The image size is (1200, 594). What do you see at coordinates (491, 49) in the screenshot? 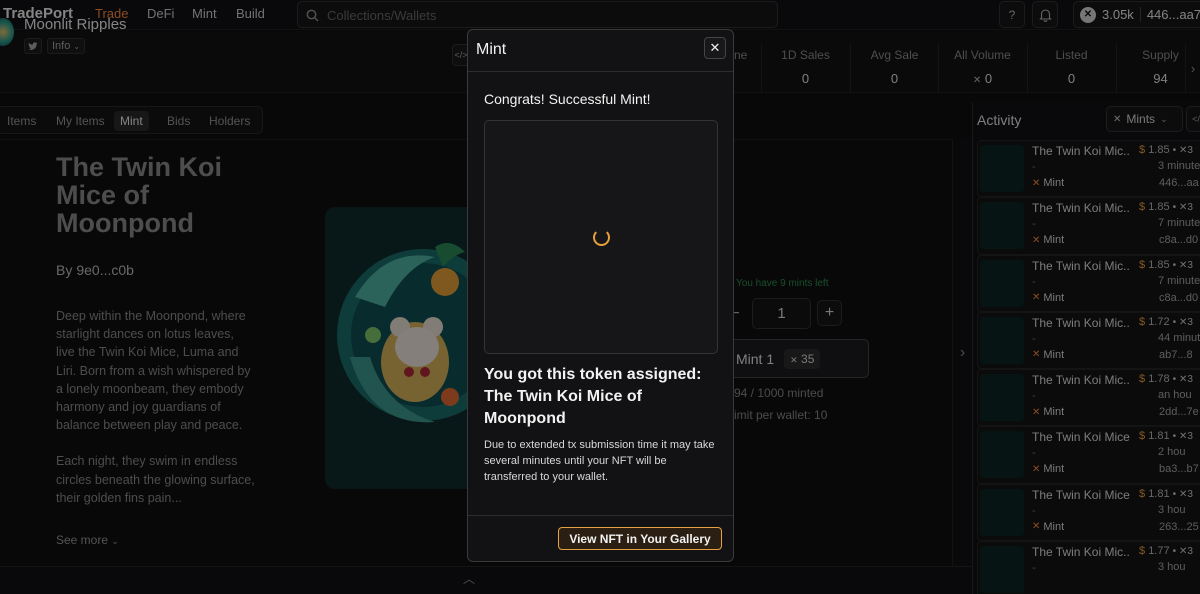
I see `modal-title: Mint` at bounding box center [491, 49].